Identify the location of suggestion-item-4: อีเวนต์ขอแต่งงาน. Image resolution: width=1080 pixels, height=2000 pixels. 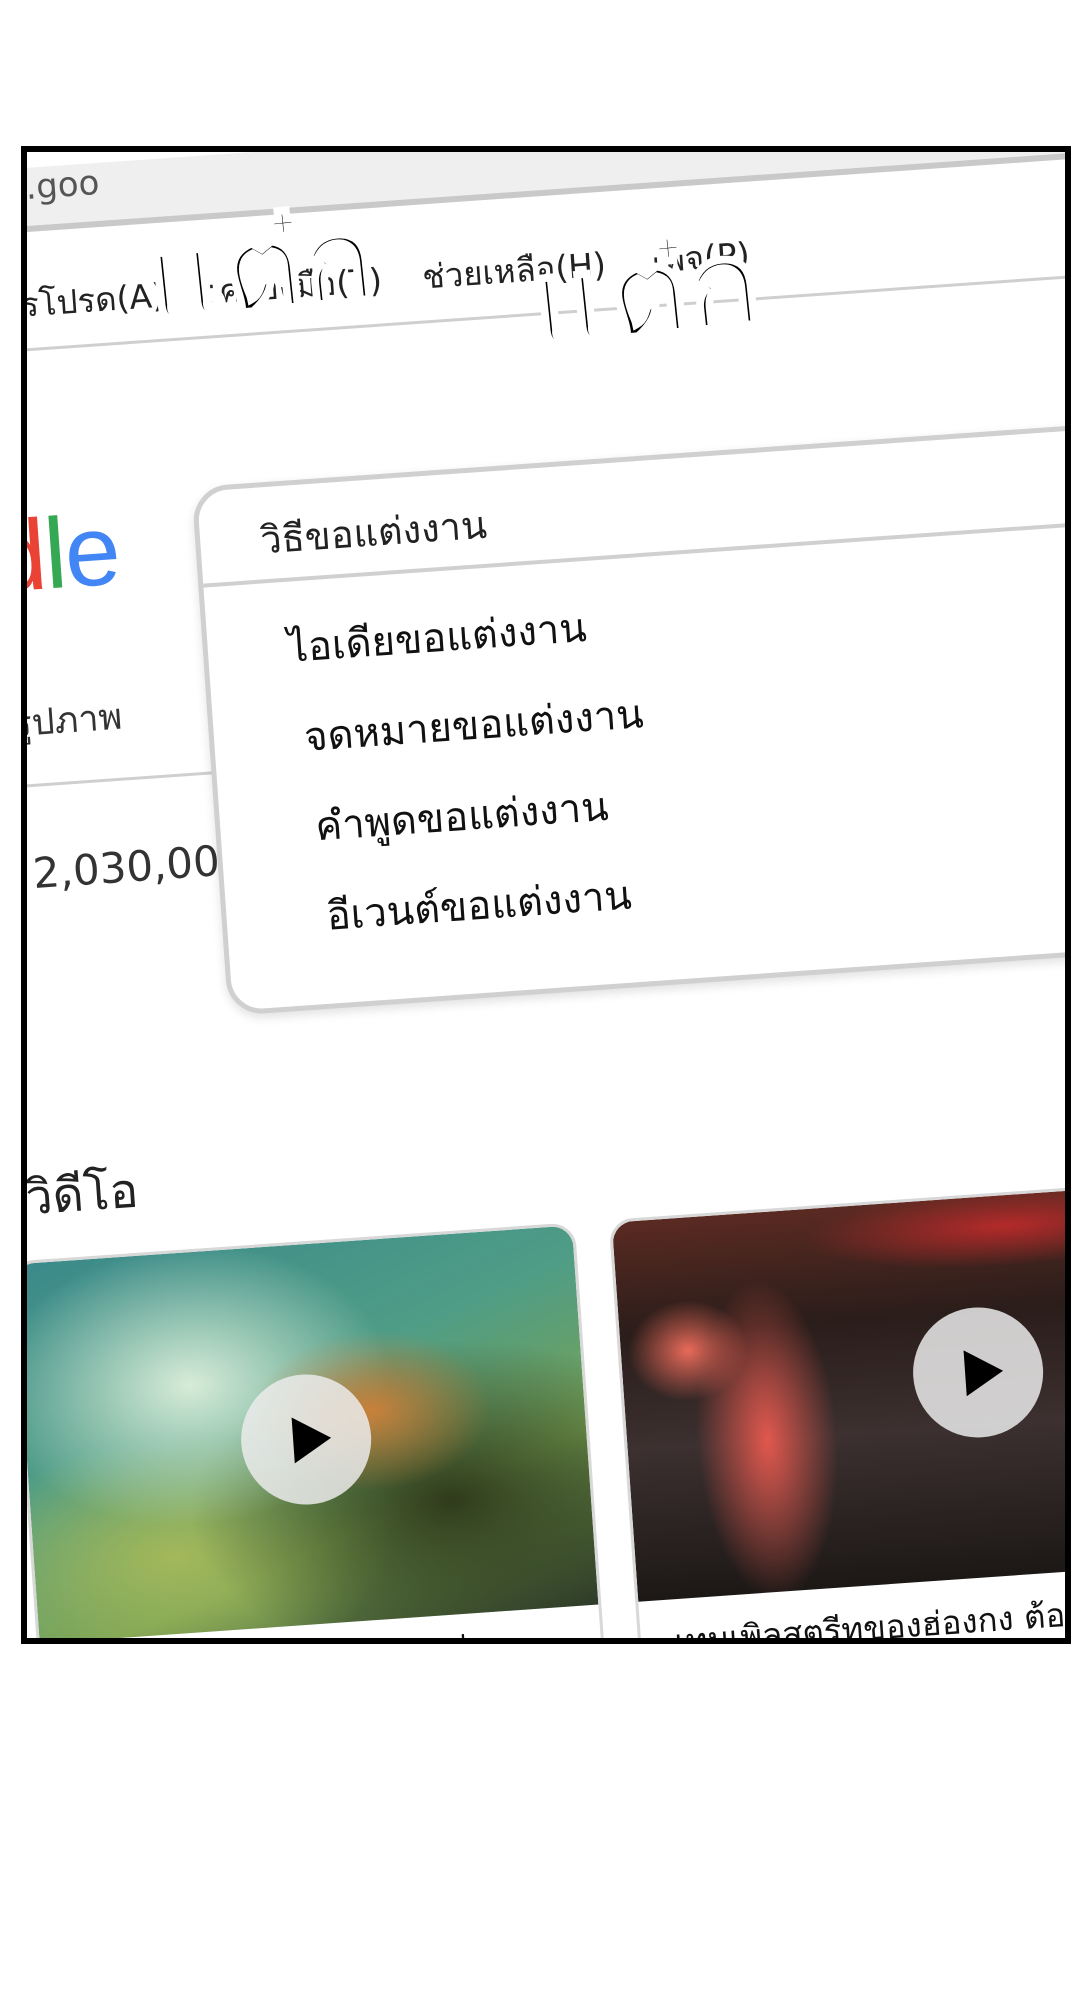
(478, 905).